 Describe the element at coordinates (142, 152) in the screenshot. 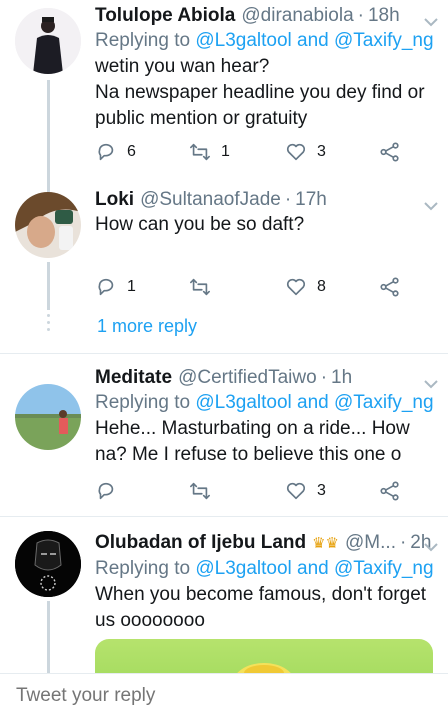

I see `reply-button: 6` at that location.